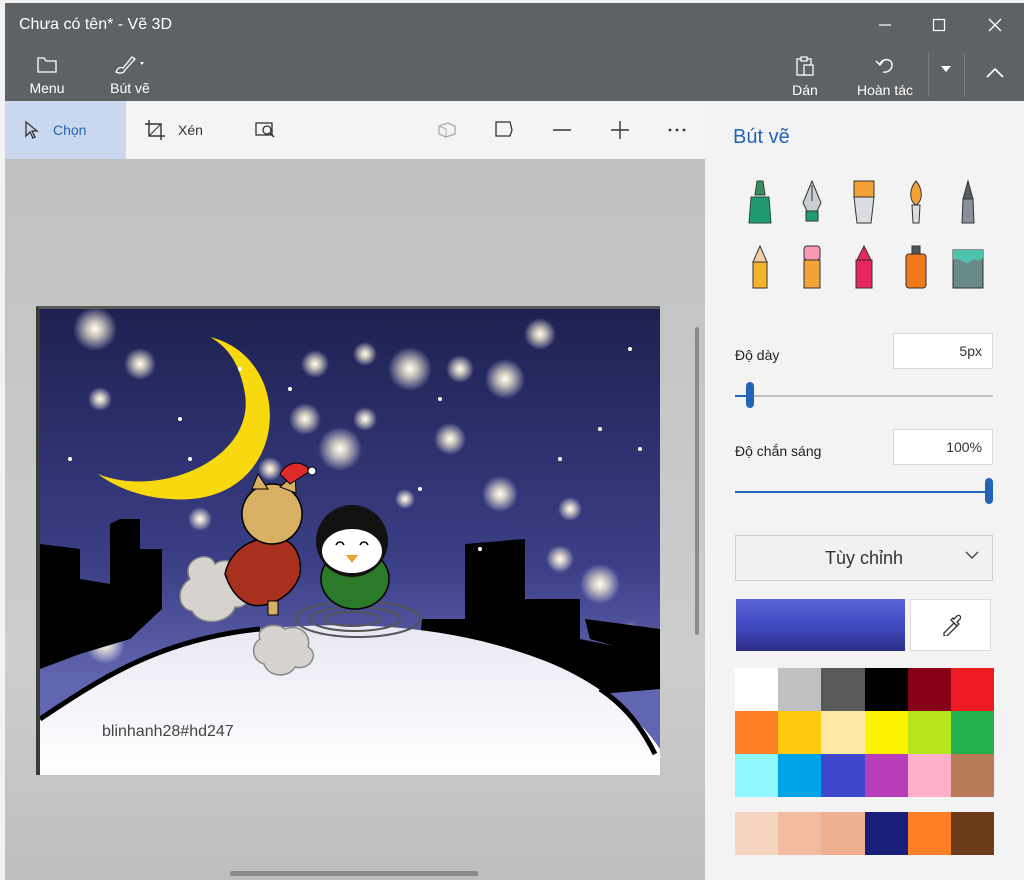  What do you see at coordinates (47, 61) in the screenshot?
I see `folder-icon` at bounding box center [47, 61].